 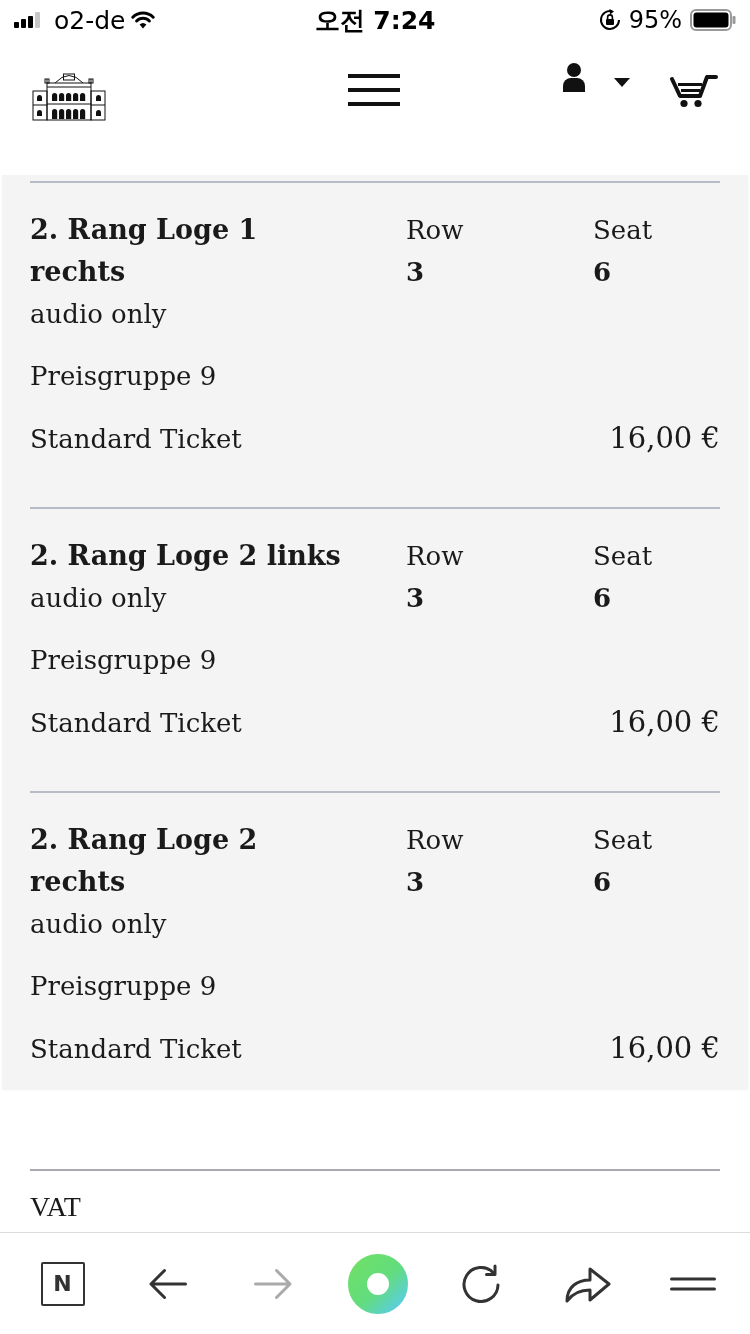 What do you see at coordinates (713, 20) in the screenshot?
I see `battery-icon` at bounding box center [713, 20].